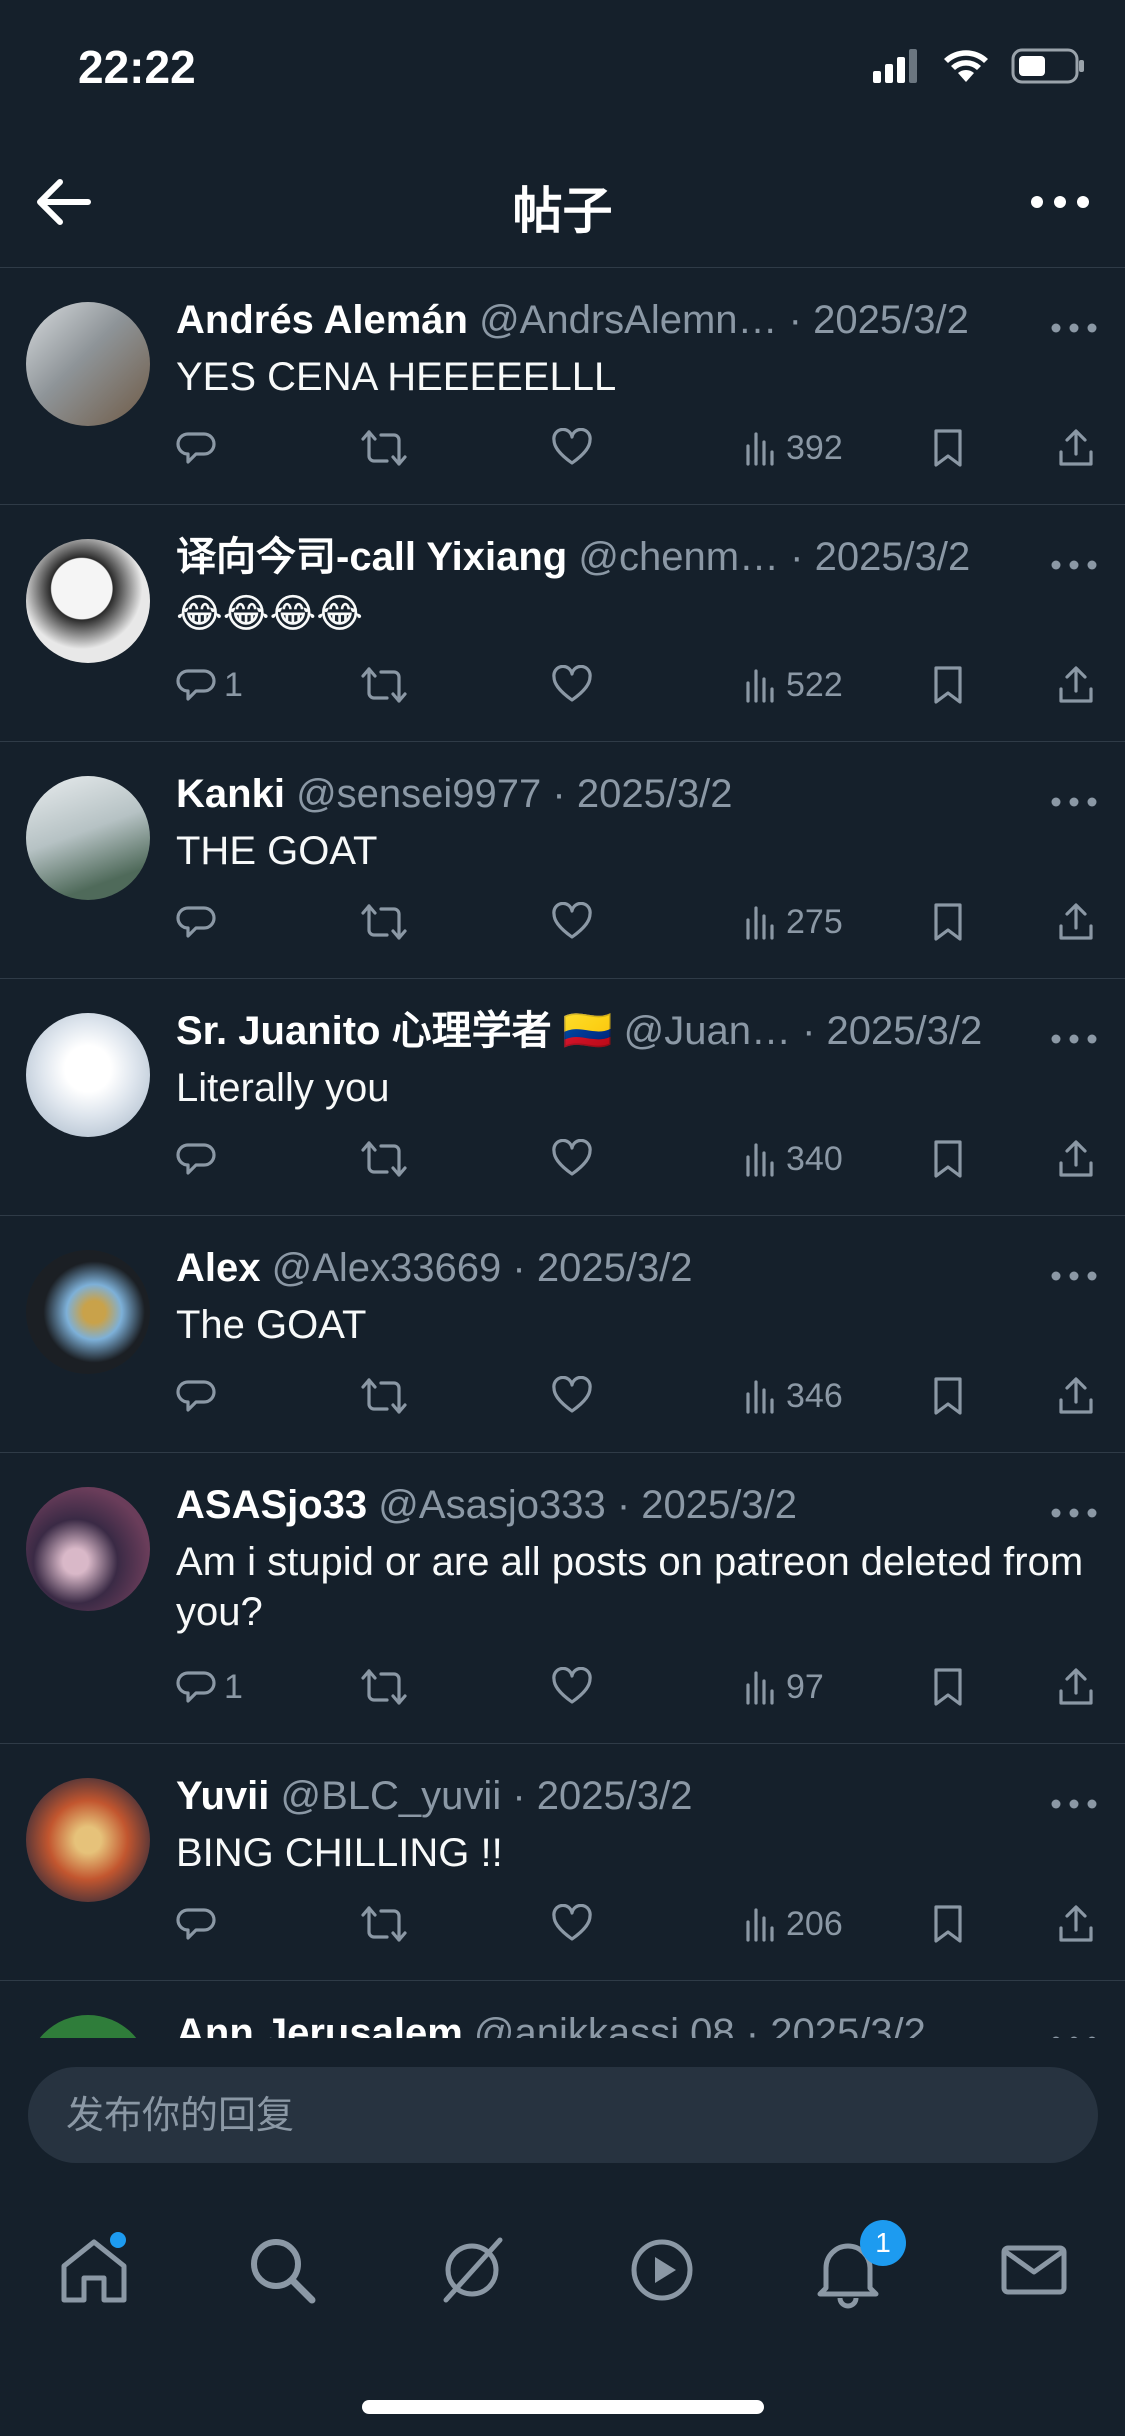  Describe the element at coordinates (562, 1334) in the screenshot. I see `post: Alex @Alex33669 · 2025/3/2 The GOAT 346` at that location.